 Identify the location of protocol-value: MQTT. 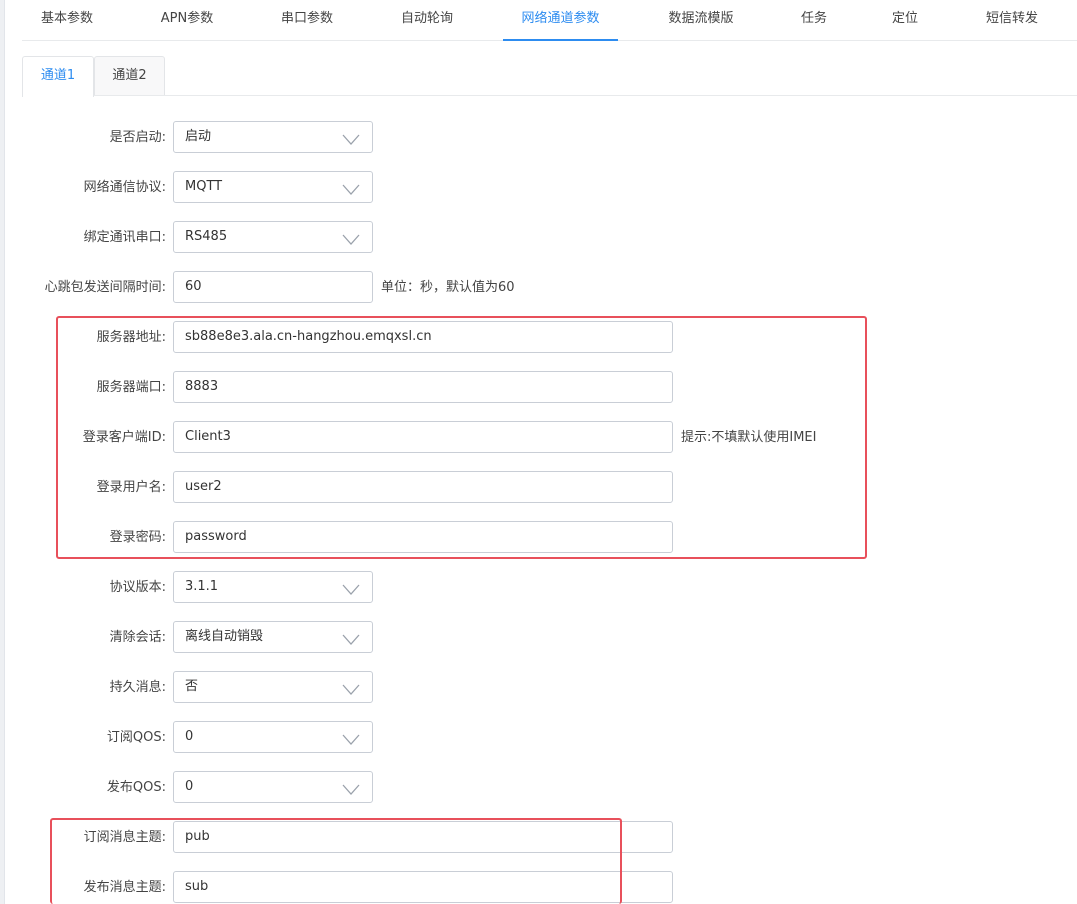
(204, 186).